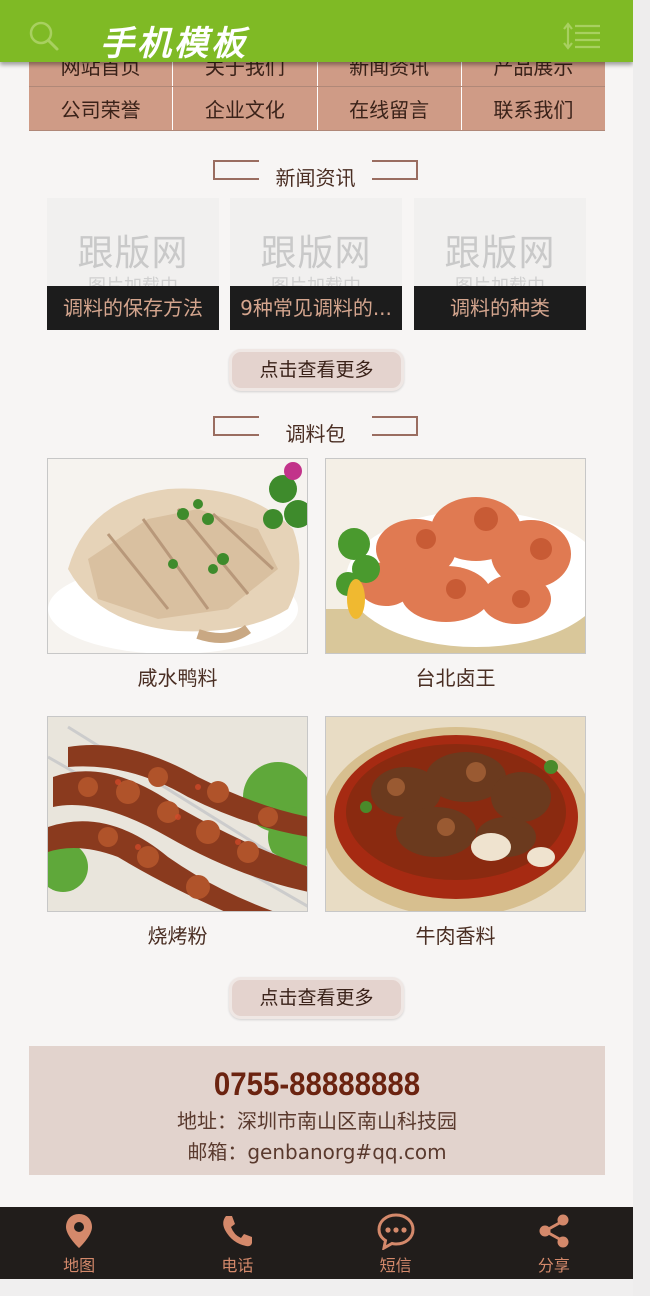 Image resolution: width=650 pixels, height=1296 pixels. Describe the element at coordinates (177, 556) in the screenshot. I see `product-image-duck` at that location.